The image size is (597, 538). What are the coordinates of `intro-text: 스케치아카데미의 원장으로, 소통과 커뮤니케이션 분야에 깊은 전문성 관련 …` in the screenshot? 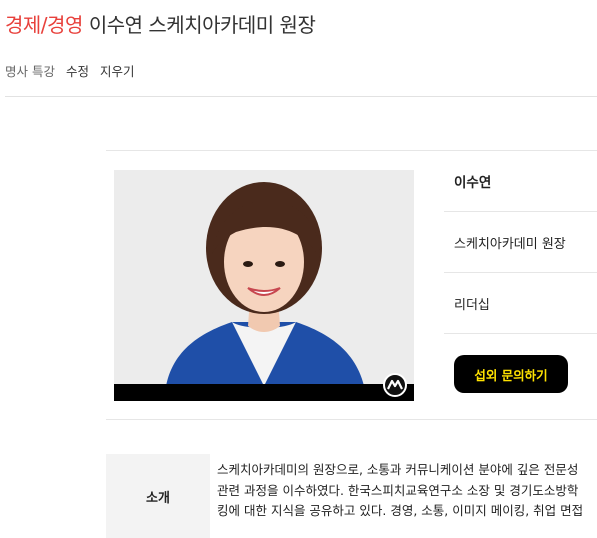 It's located at (407, 491).